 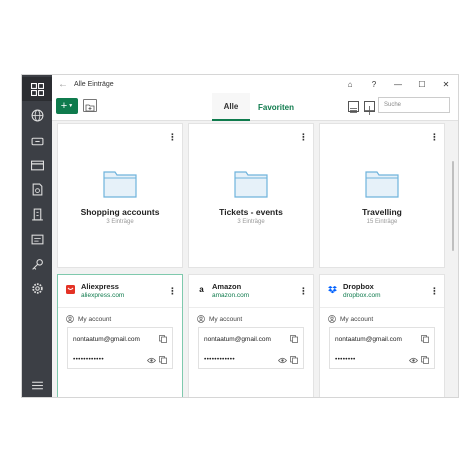 I want to click on entry-url: dropbox.com, so click(x=362, y=295).